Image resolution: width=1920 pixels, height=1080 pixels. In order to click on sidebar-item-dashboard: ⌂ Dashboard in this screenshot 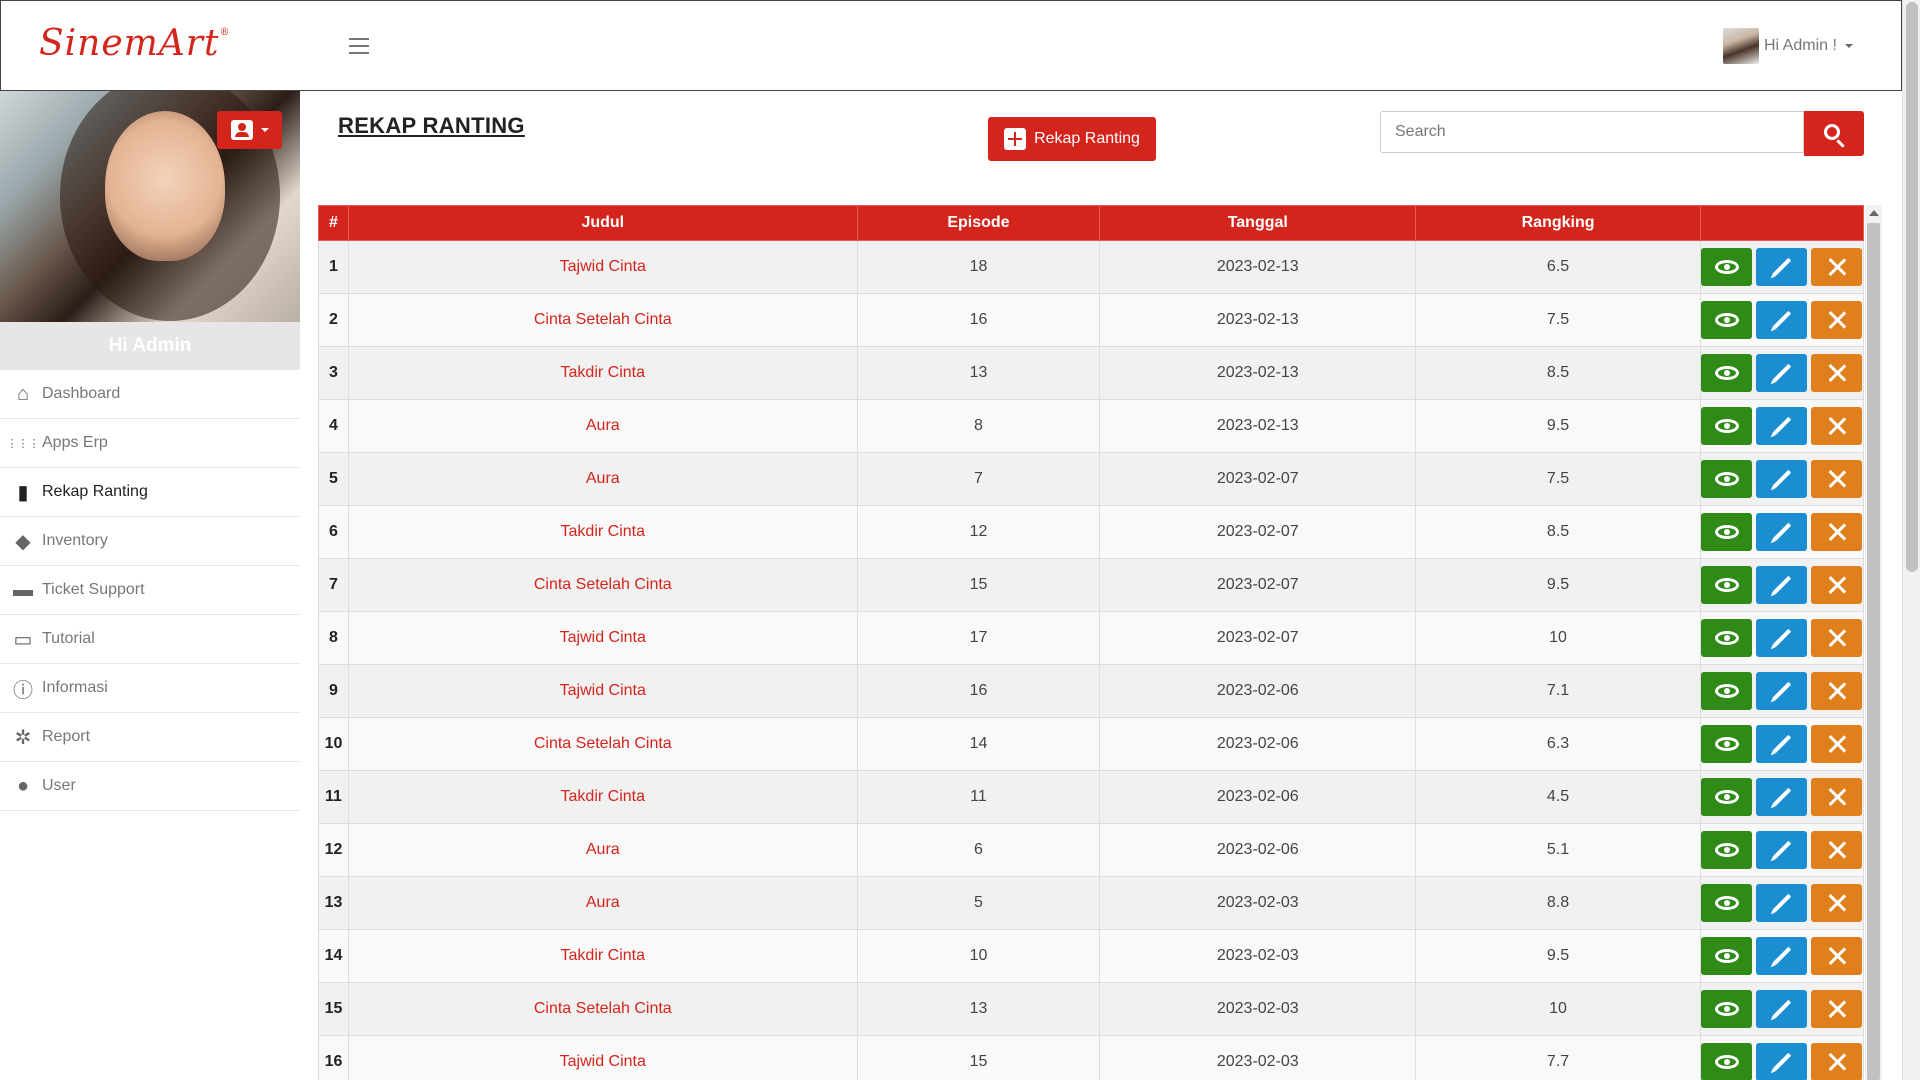, I will do `click(150, 394)`.